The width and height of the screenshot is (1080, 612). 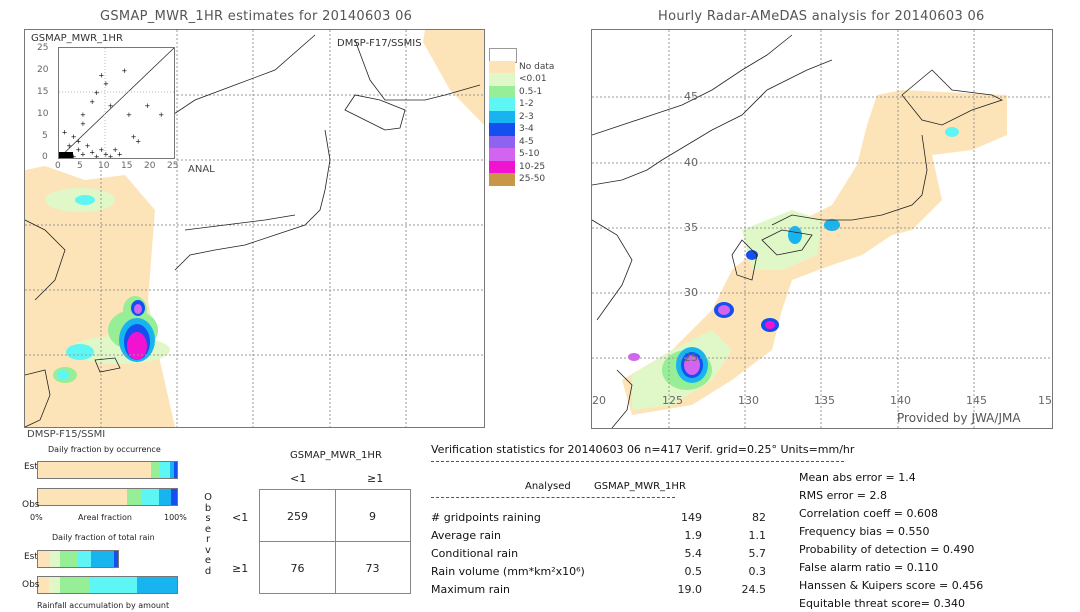 What do you see at coordinates (691, 517) in the screenshot?
I see `stat-analysed: 149` at bounding box center [691, 517].